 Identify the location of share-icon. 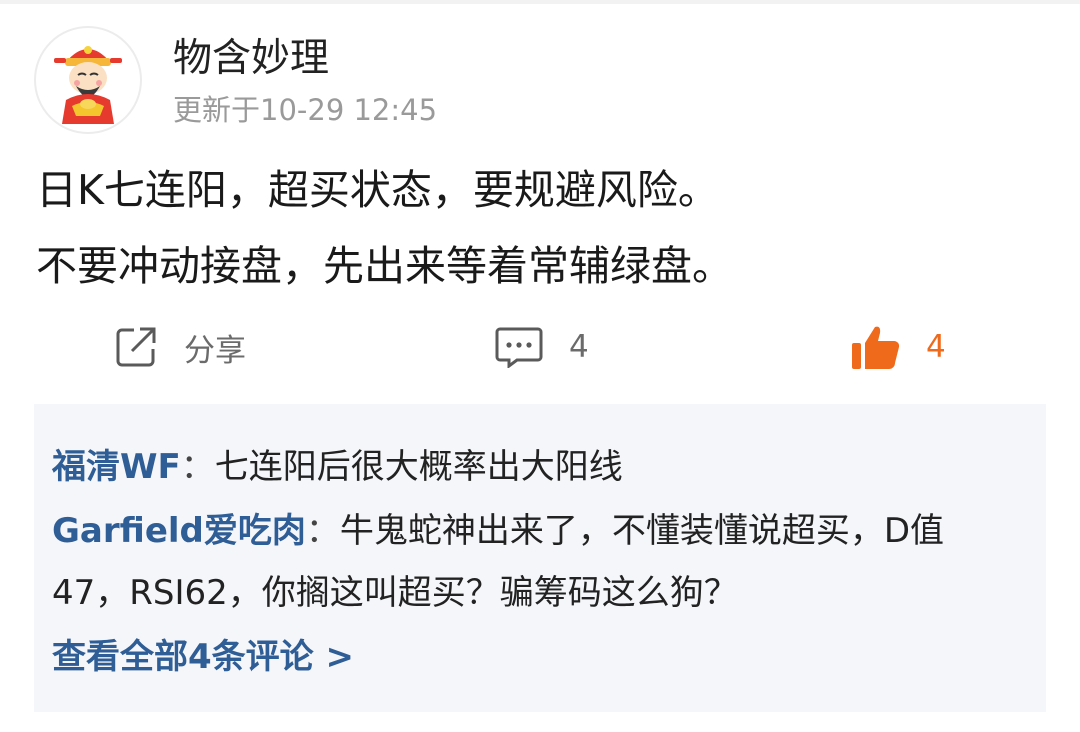
(136, 347).